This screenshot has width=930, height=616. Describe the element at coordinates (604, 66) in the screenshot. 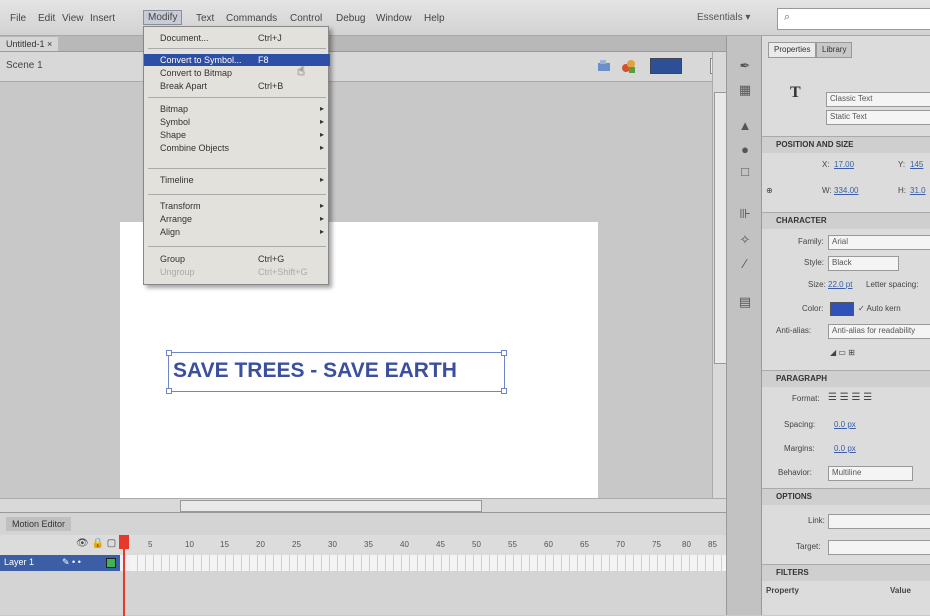

I see `edit-scene-icon` at that location.